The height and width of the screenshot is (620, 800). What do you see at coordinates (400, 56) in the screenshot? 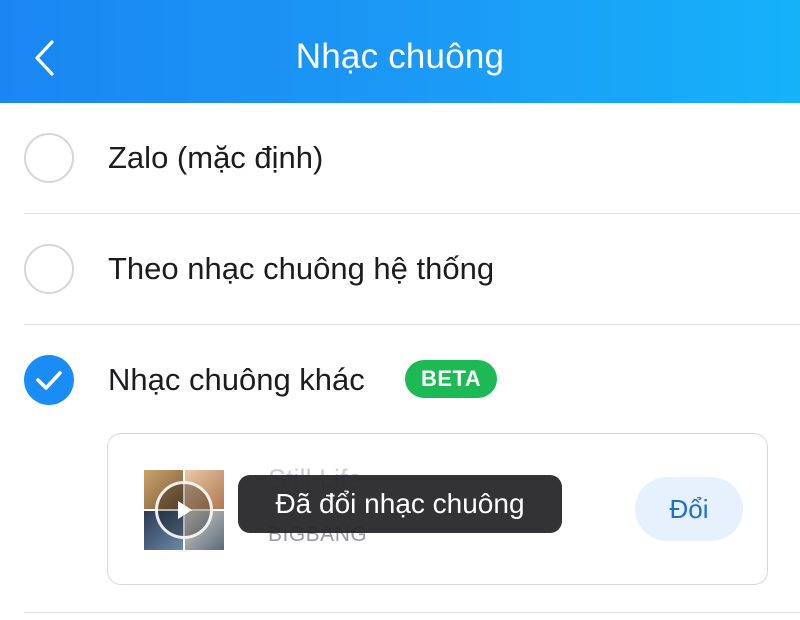
I see `page-title: Nhạc chuông` at bounding box center [400, 56].